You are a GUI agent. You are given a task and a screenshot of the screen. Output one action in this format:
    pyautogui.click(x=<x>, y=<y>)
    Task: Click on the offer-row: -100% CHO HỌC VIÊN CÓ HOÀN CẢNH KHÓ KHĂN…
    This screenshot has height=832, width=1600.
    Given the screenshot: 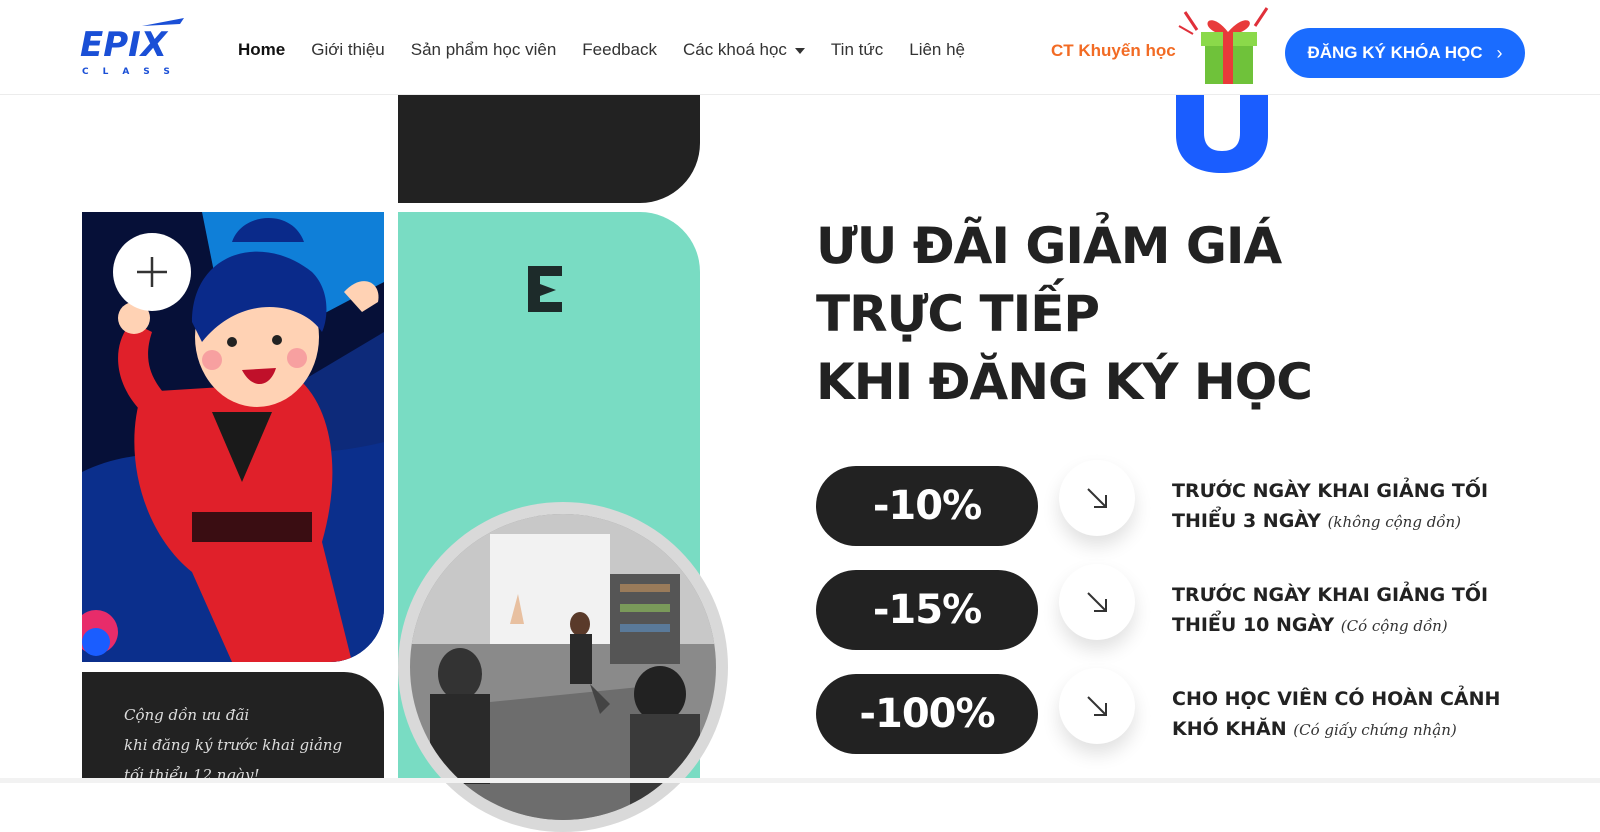 What is the action you would take?
    pyautogui.click(x=1176, y=711)
    